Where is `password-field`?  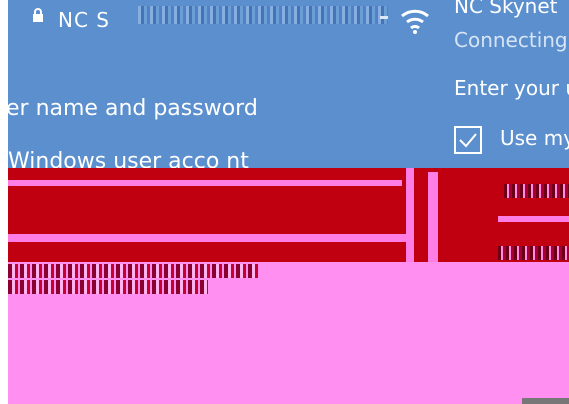 password-field is located at coordinates (209, 238).